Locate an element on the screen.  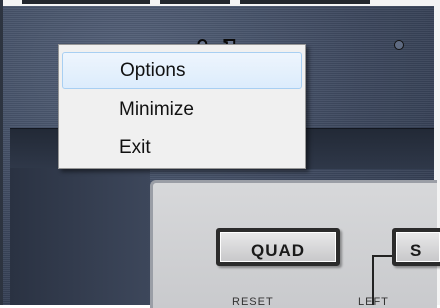
menu-item-minimize: Minimize is located at coordinates (182, 109).